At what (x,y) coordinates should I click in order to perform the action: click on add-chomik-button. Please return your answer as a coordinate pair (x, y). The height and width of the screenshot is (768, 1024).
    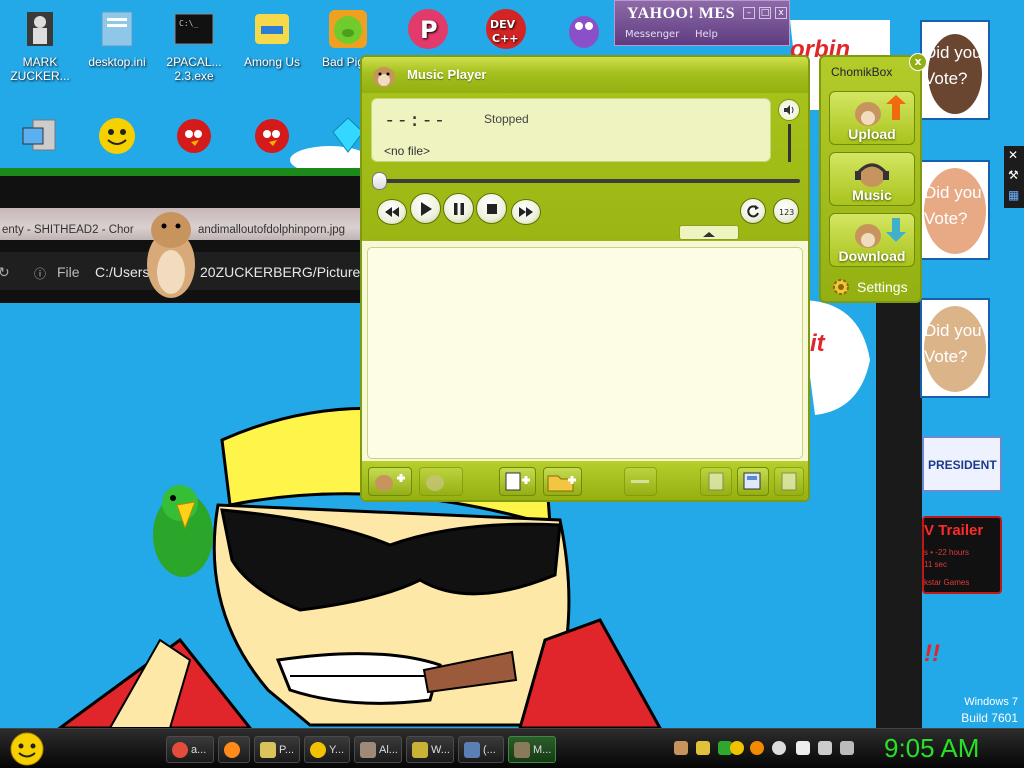
    Looking at the image, I should click on (390, 481).